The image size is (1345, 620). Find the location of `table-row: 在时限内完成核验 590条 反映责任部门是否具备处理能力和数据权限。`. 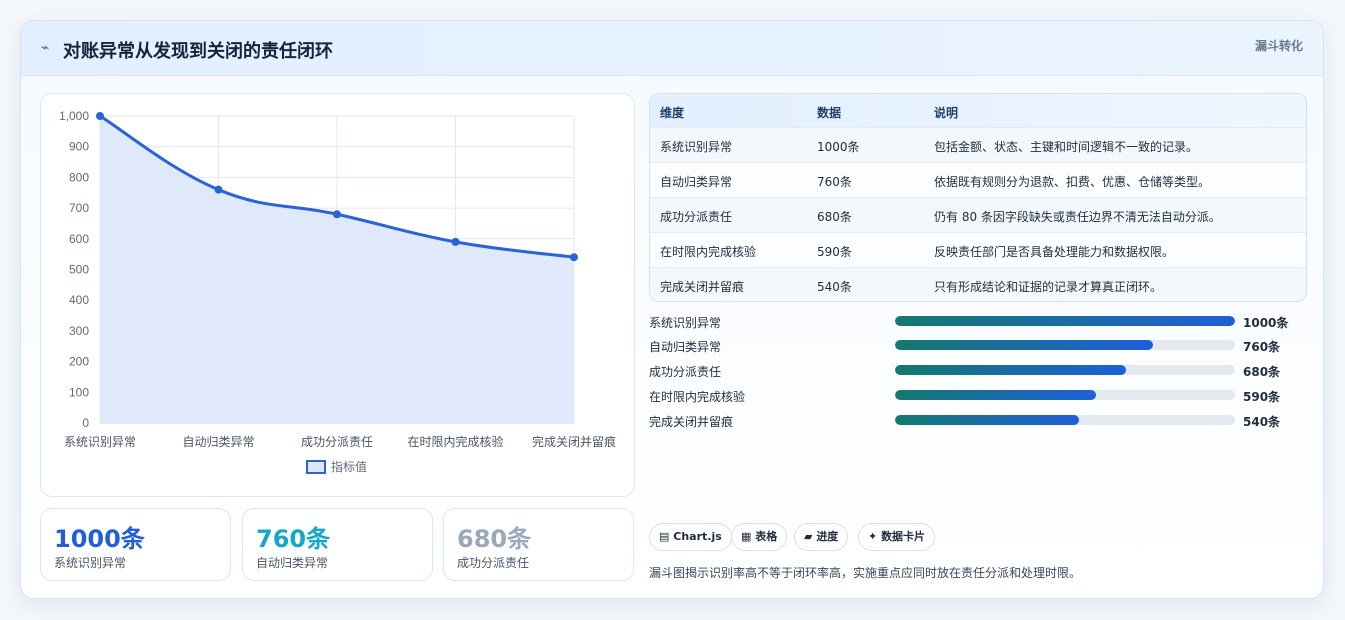

table-row: 在时限内完成核验 590条 反映责任部门是否具备处理能力和数据权限。 is located at coordinates (978, 249).